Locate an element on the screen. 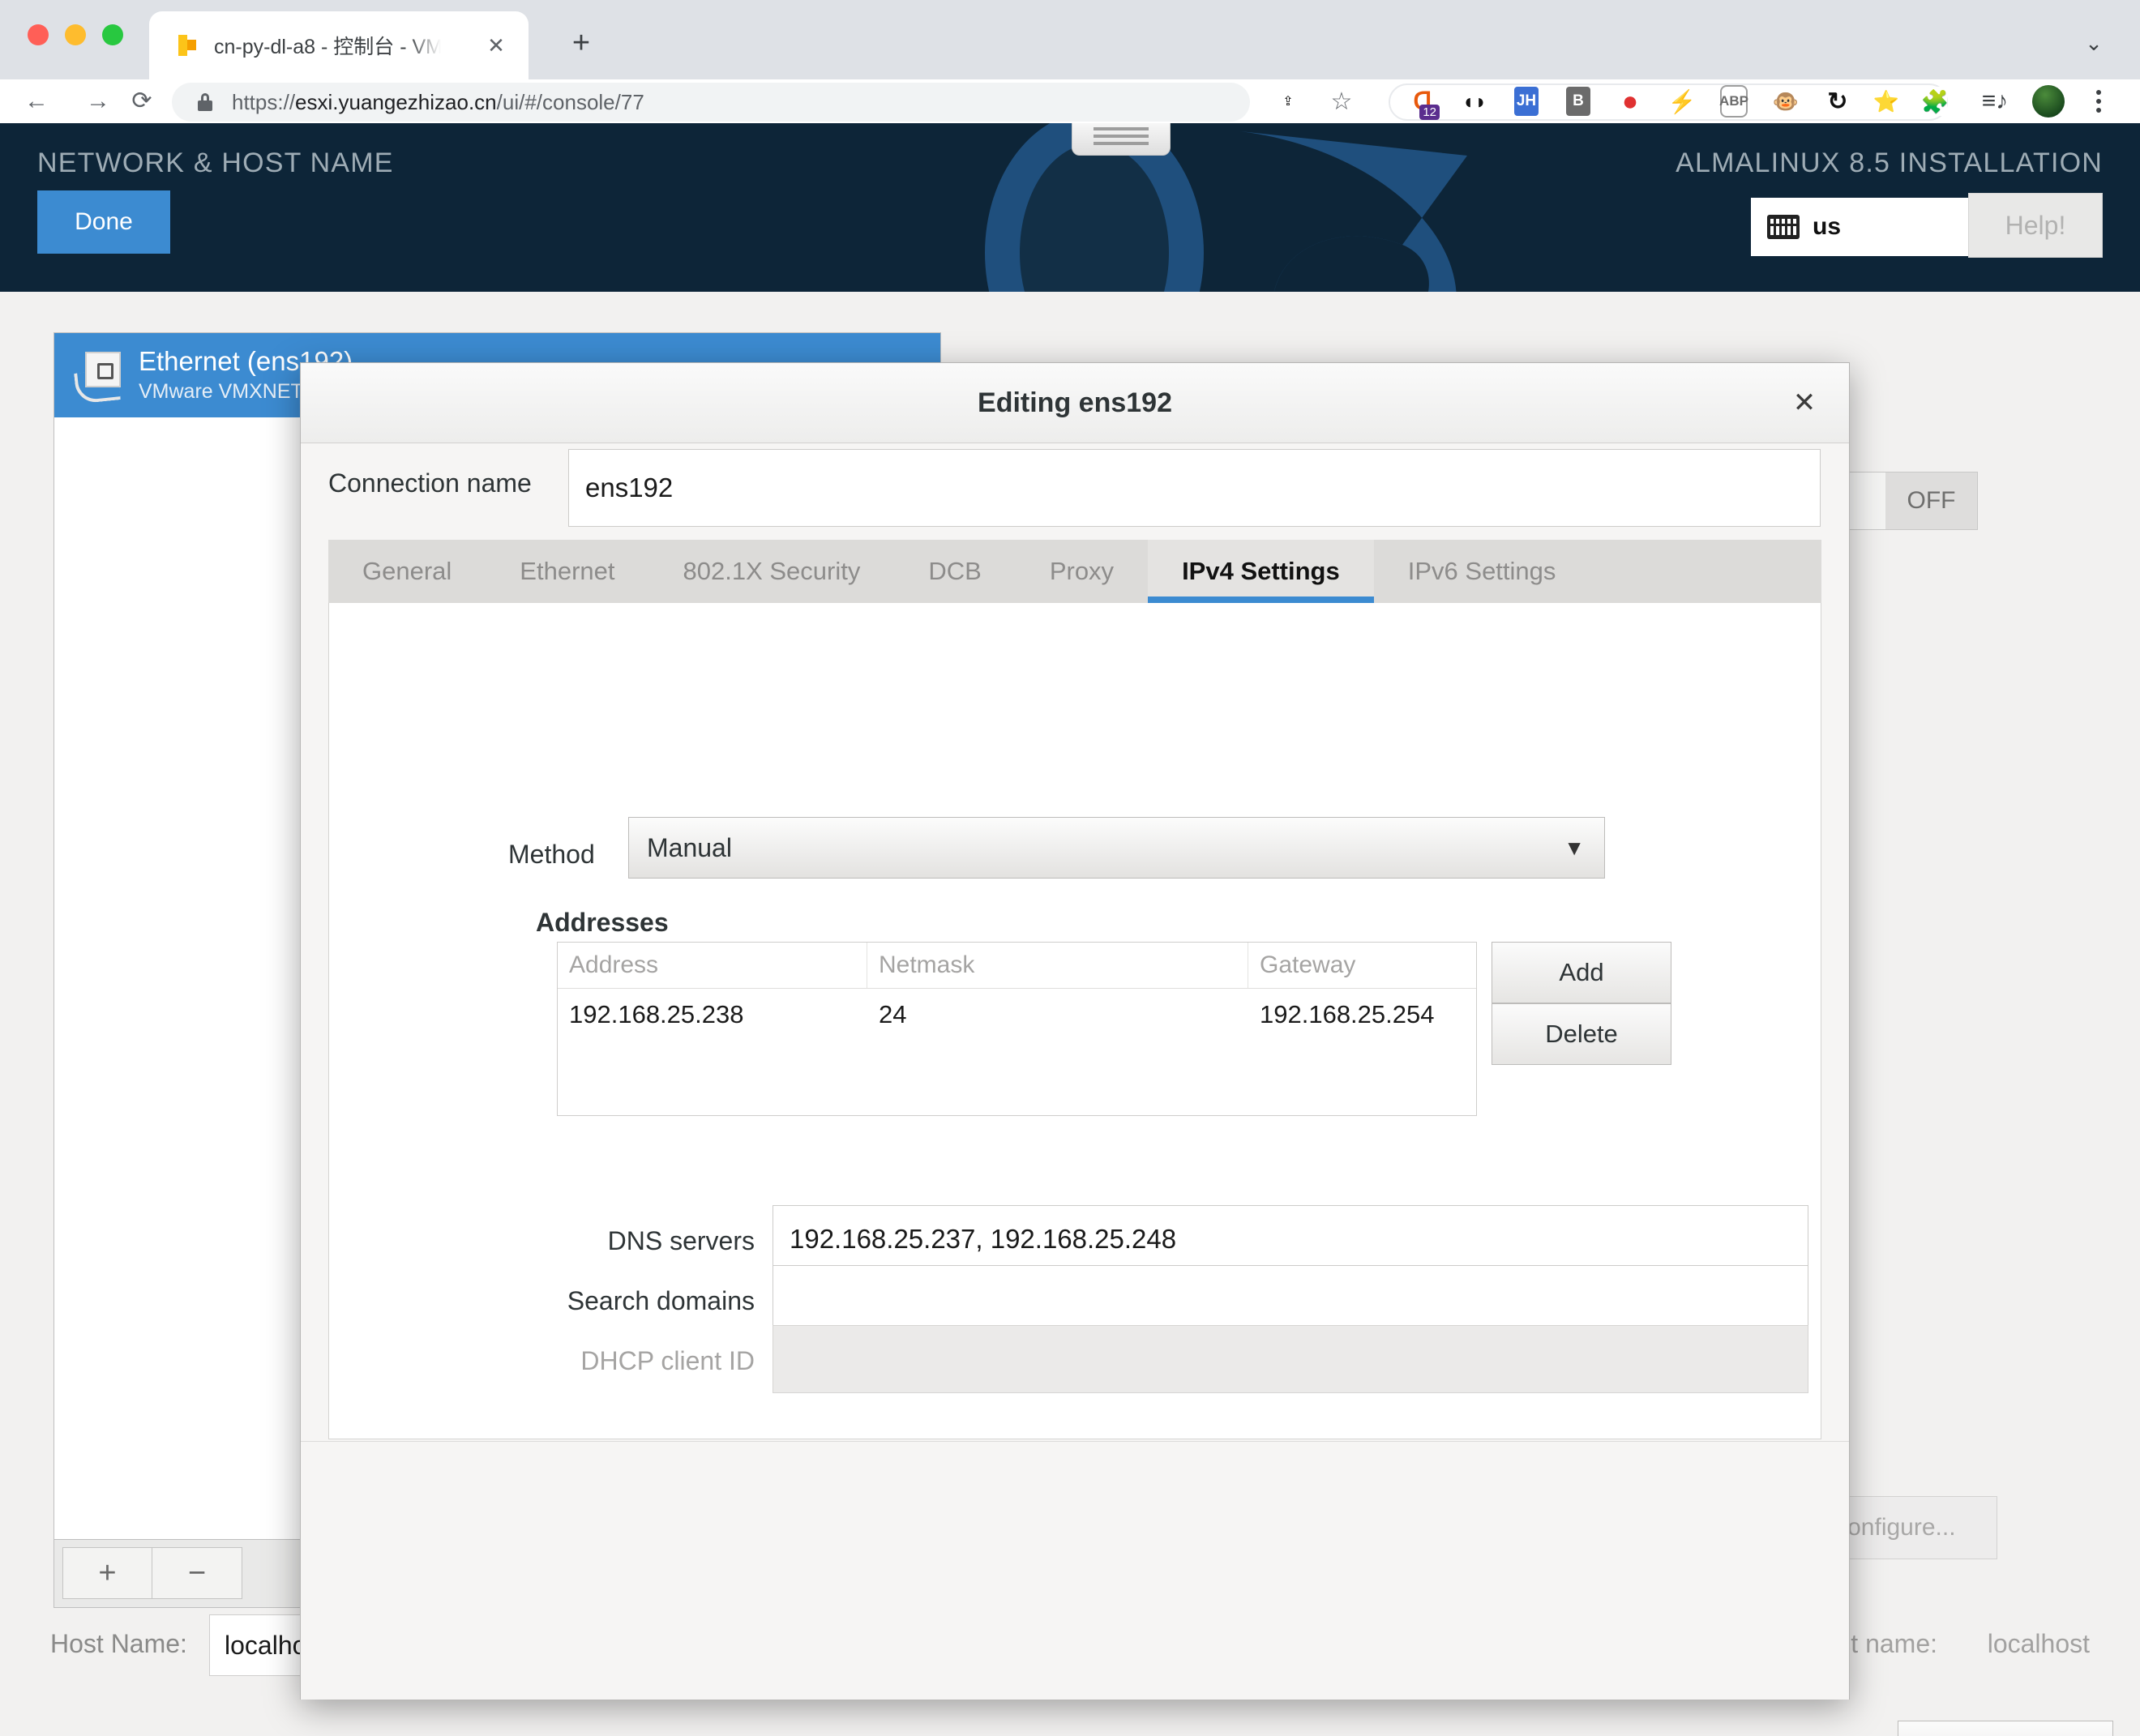 The width and height of the screenshot is (2140, 1736). sync-extension-icon: ↻ is located at coordinates (1837, 101).